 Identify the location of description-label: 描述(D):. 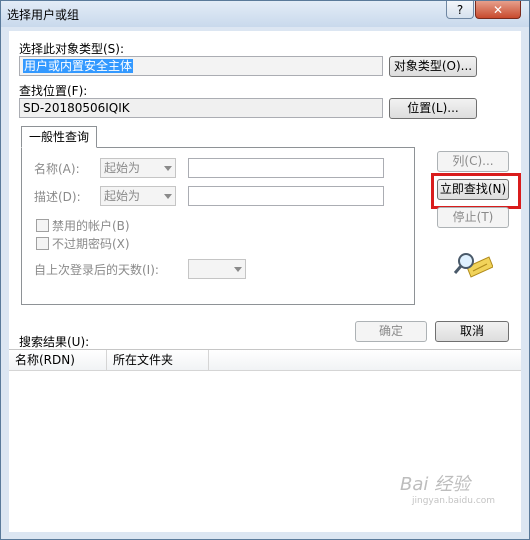
(57, 197).